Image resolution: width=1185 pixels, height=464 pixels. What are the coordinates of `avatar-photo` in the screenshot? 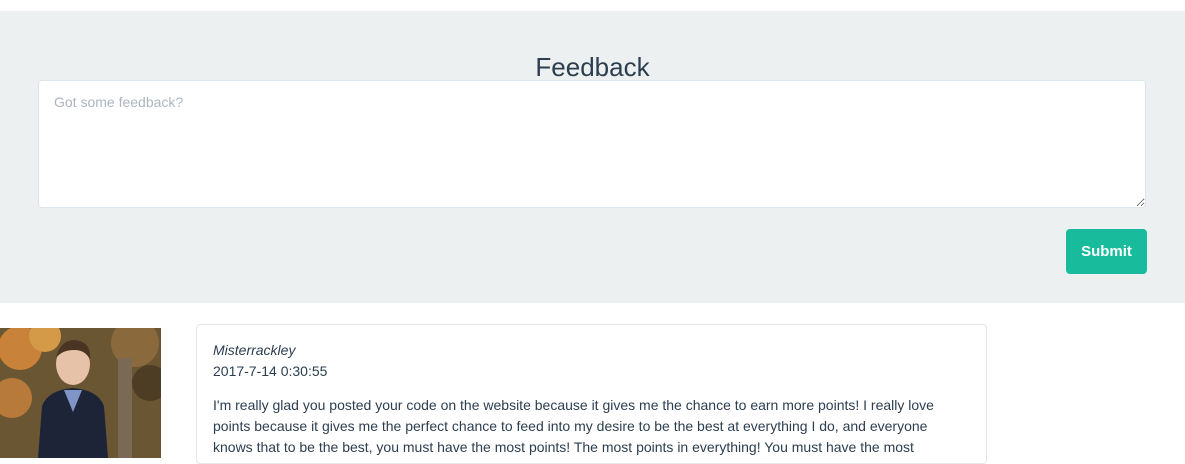 It's located at (80, 393).